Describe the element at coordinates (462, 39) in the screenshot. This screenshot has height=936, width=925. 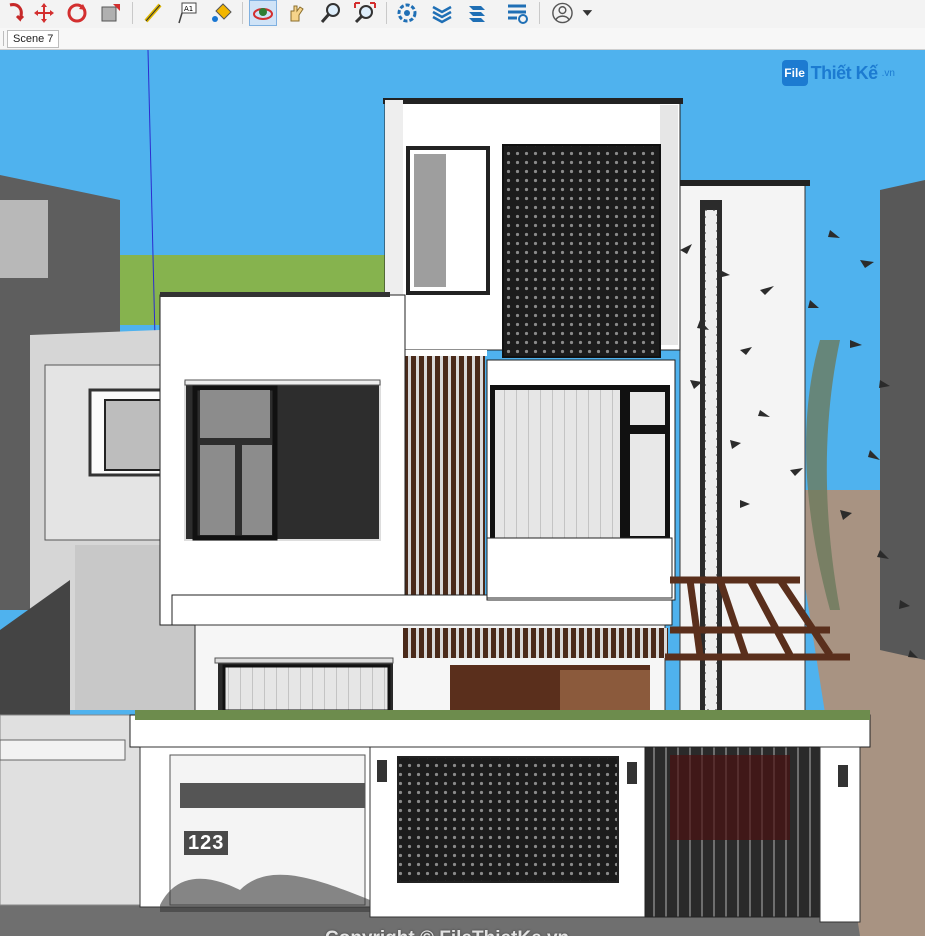
I see `scene-tab-bar: Scene 7` at that location.